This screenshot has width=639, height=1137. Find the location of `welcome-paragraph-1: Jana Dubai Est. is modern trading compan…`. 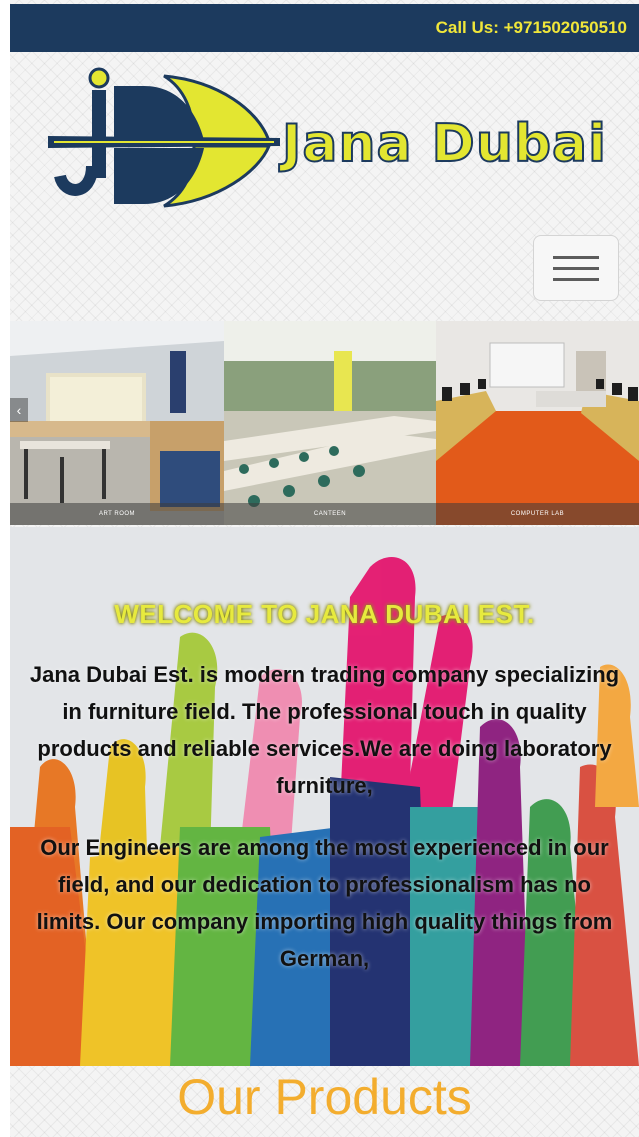

welcome-paragraph-1: Jana Dubai Est. is modern trading compan… is located at coordinates (324, 730).